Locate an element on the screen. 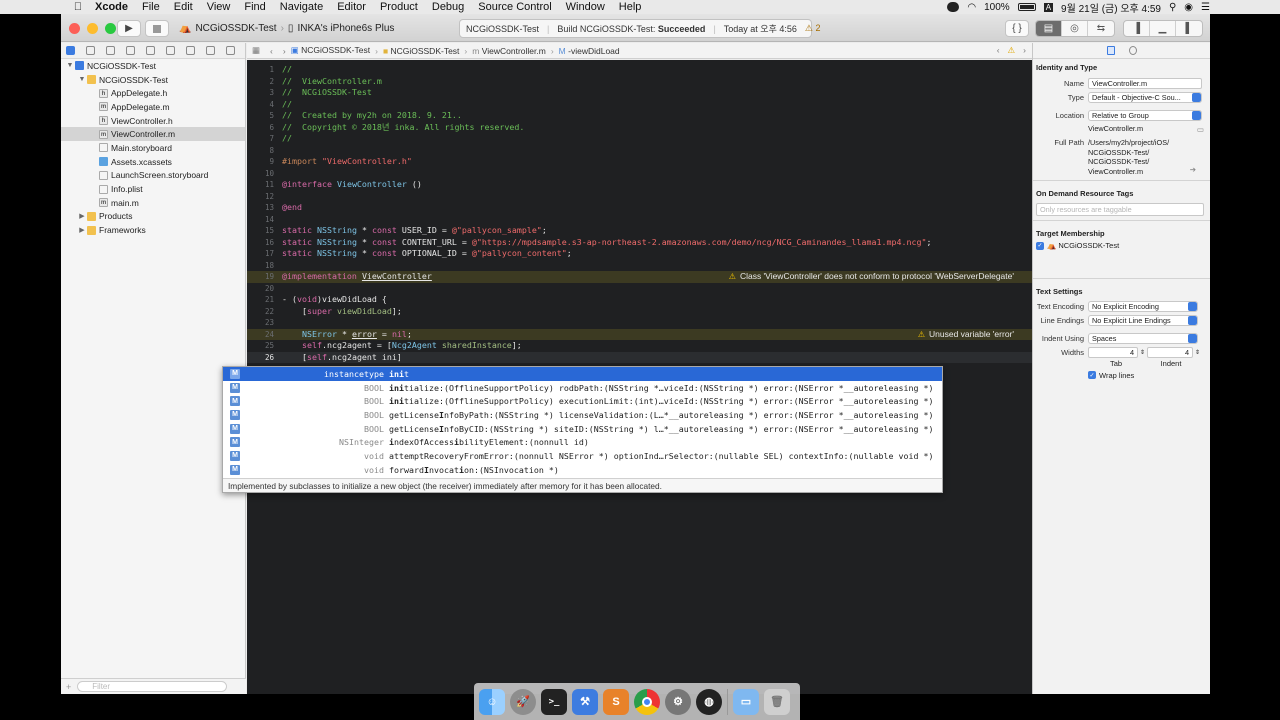 This screenshot has width=1280, height=720. tab-width-field: 4 is located at coordinates (1113, 352).